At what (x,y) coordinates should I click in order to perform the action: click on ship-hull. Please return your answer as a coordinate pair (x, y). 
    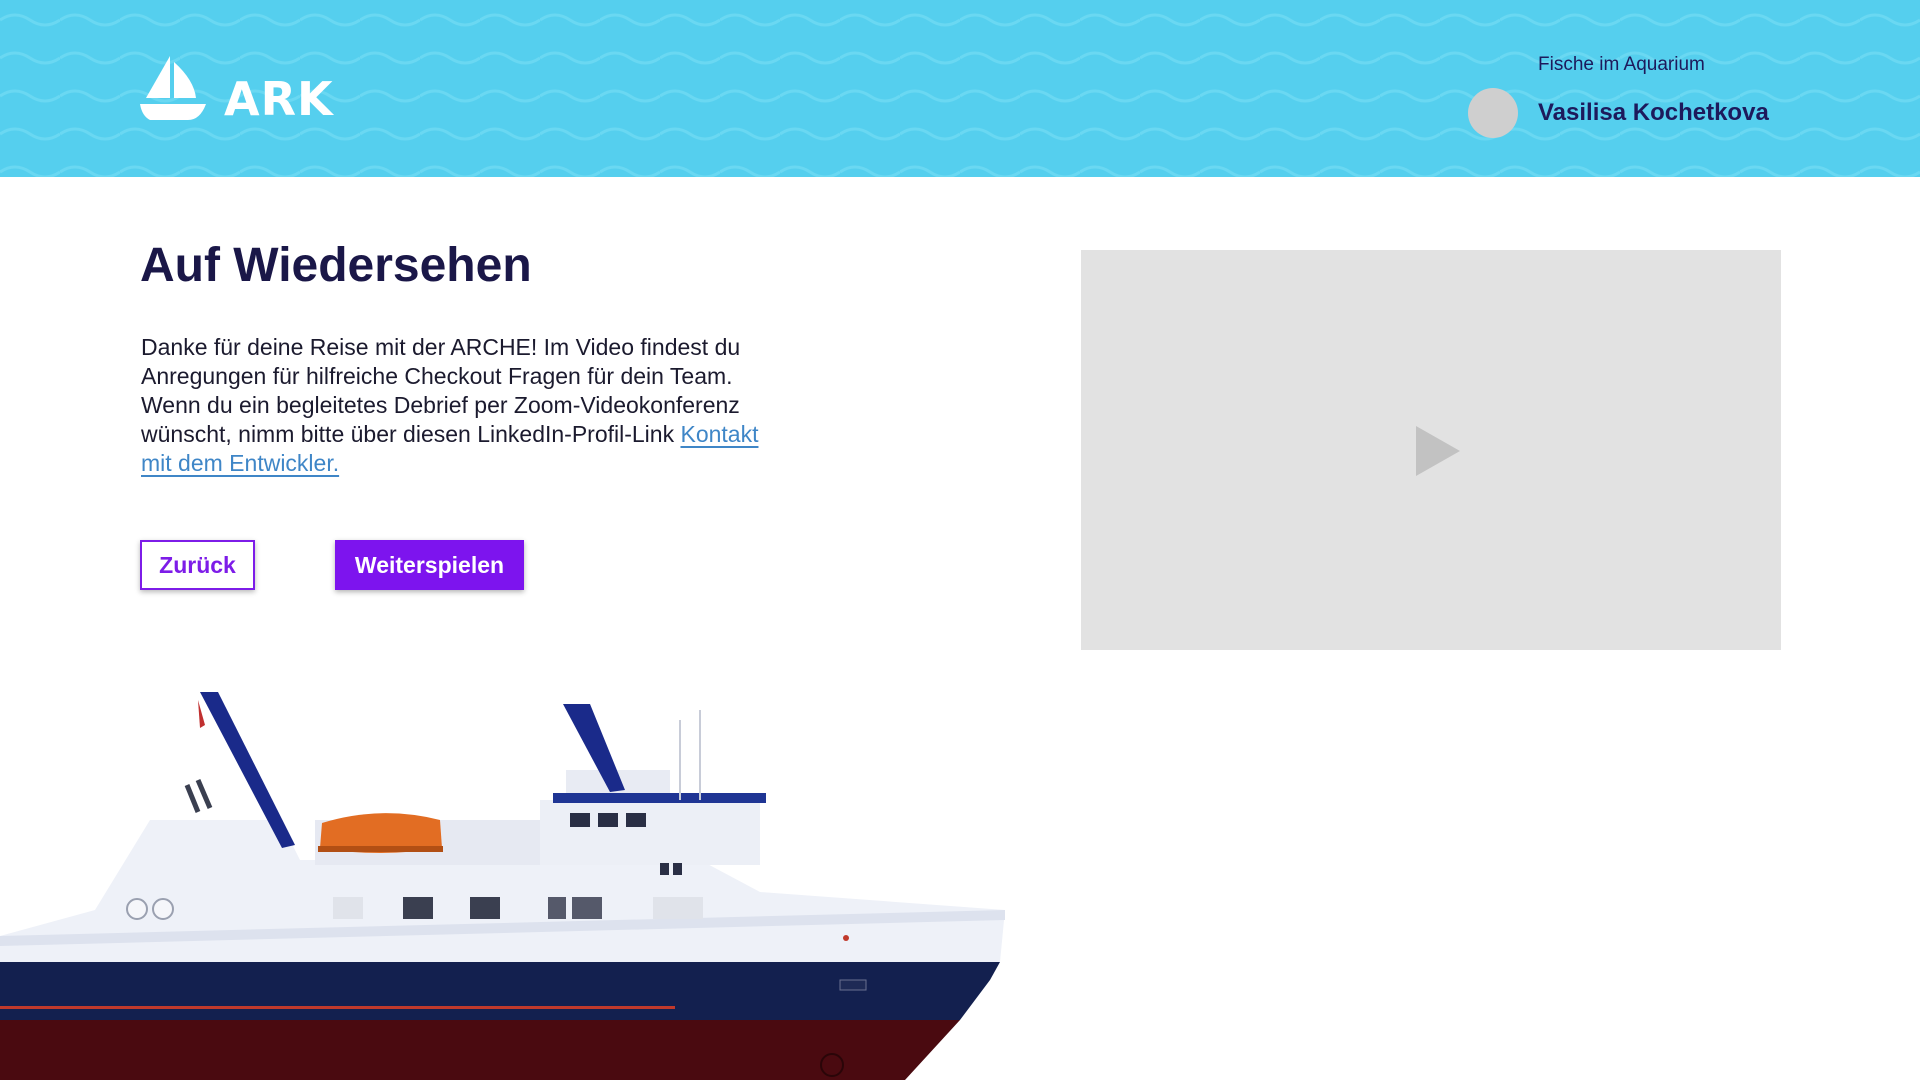
    Looking at the image, I should click on (500, 991).